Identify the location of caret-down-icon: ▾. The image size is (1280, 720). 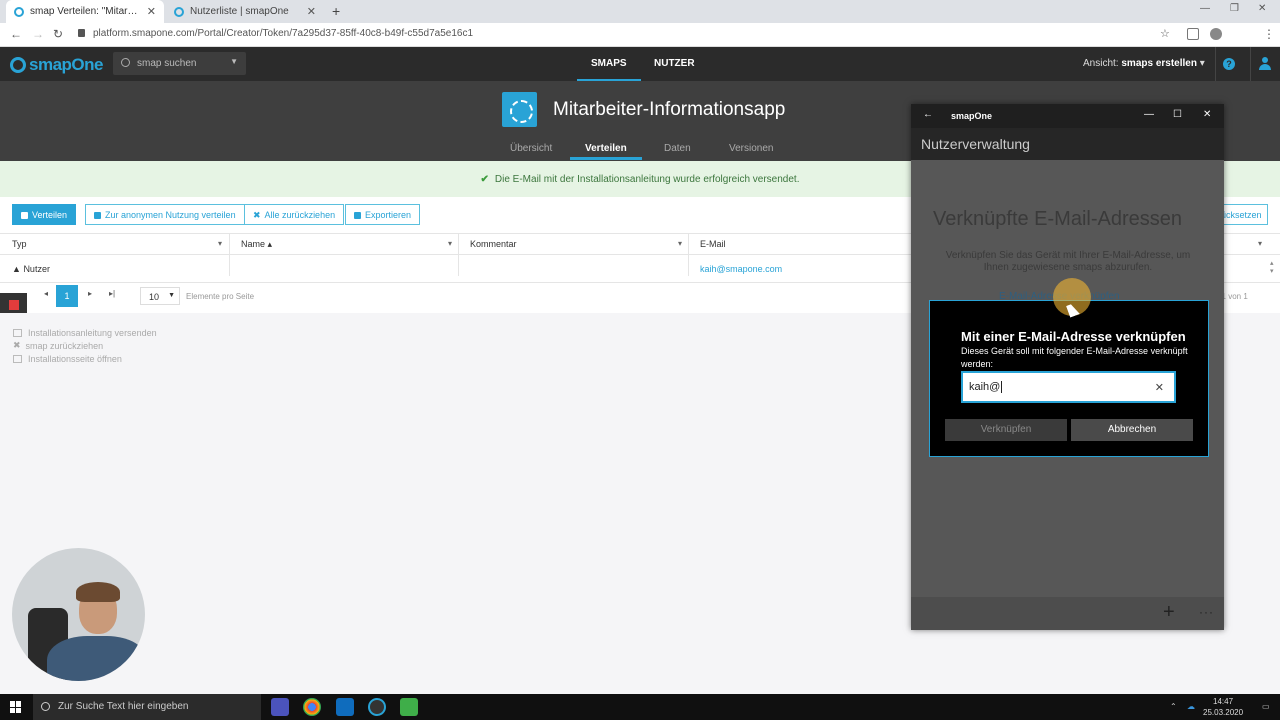
(1202, 63).